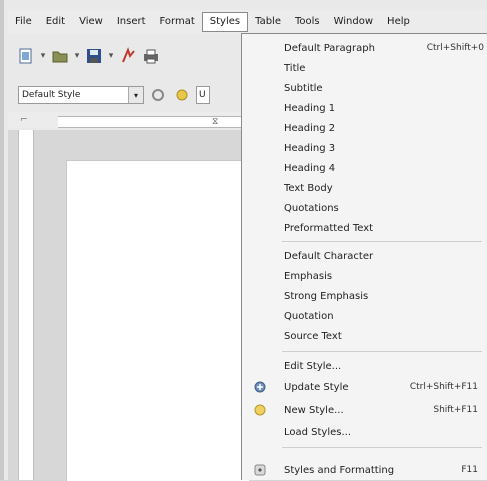  What do you see at coordinates (364, 168) in the screenshot?
I see `menu-item-heading-4: Heading 4` at bounding box center [364, 168].